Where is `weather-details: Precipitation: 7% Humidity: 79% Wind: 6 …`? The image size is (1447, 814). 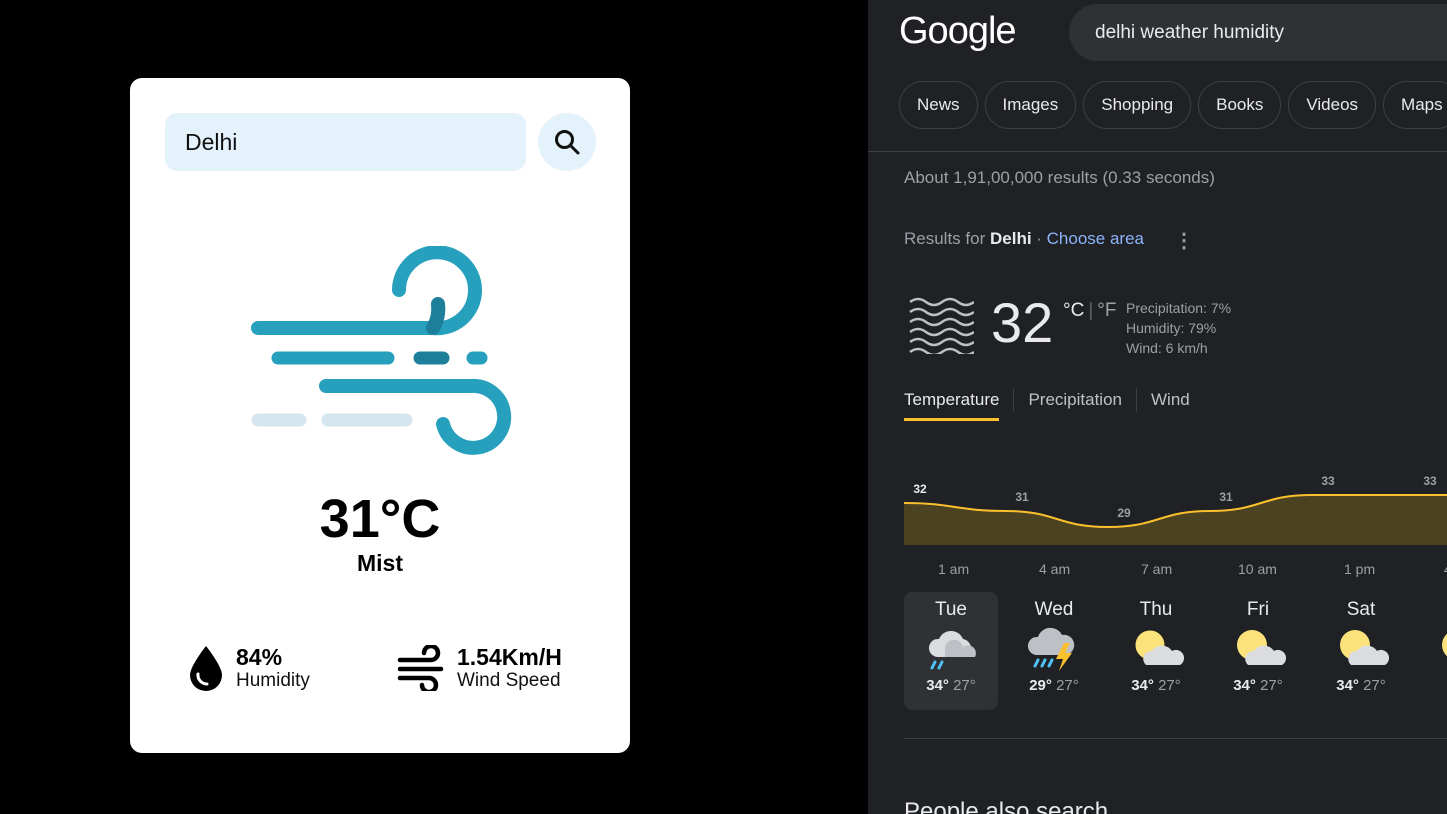 weather-details: Precipitation: 7% Humidity: 79% Wind: 6 … is located at coordinates (1178, 328).